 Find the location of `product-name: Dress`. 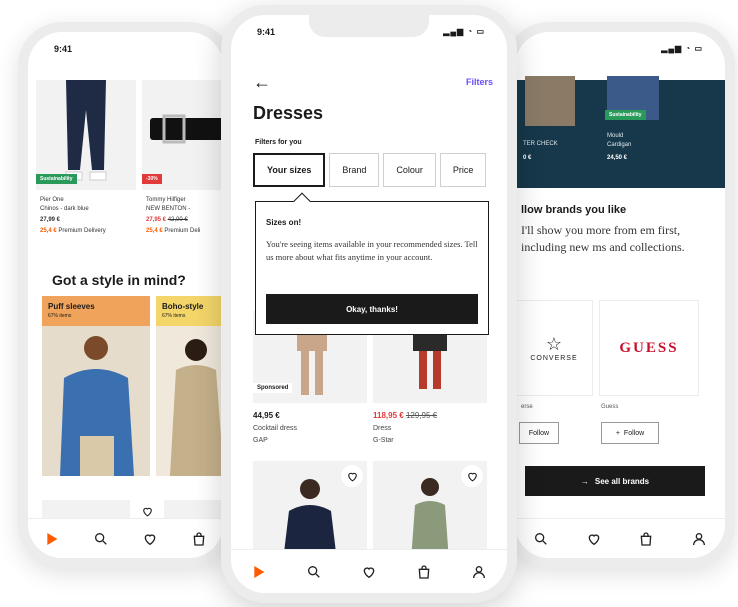

product-name: Dress is located at coordinates (382, 428).